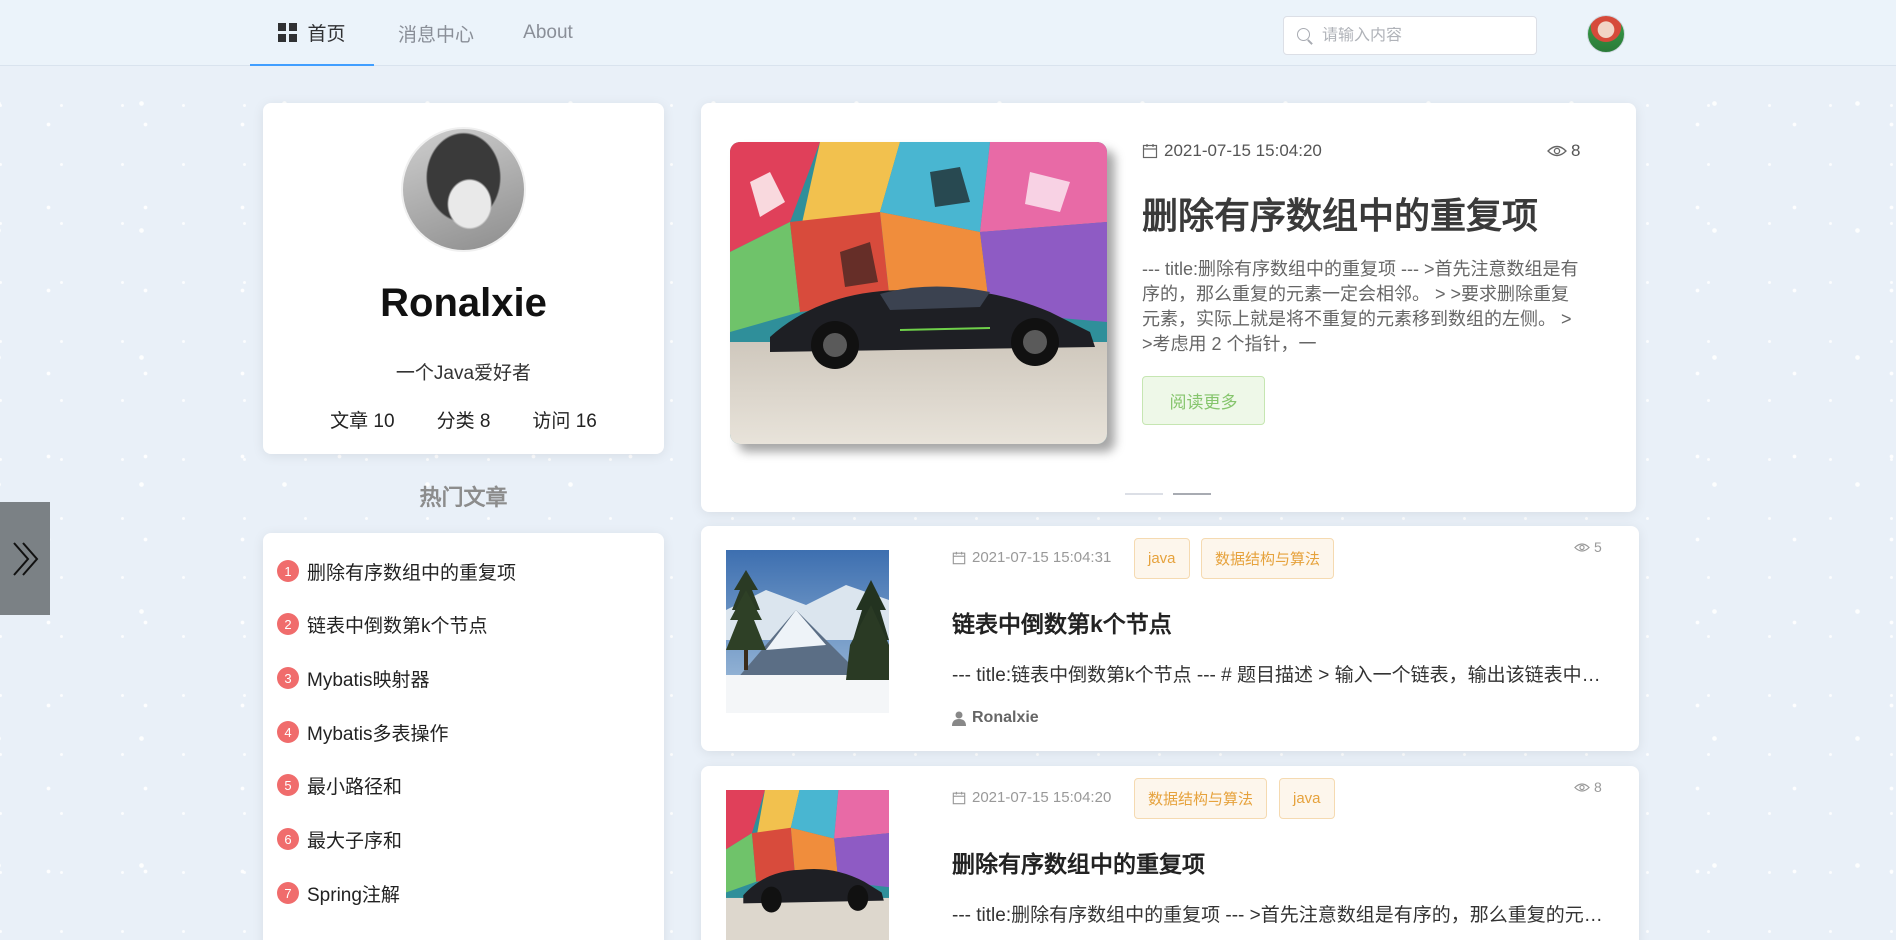  I want to click on carousel-indicator-active, so click(1192, 494).